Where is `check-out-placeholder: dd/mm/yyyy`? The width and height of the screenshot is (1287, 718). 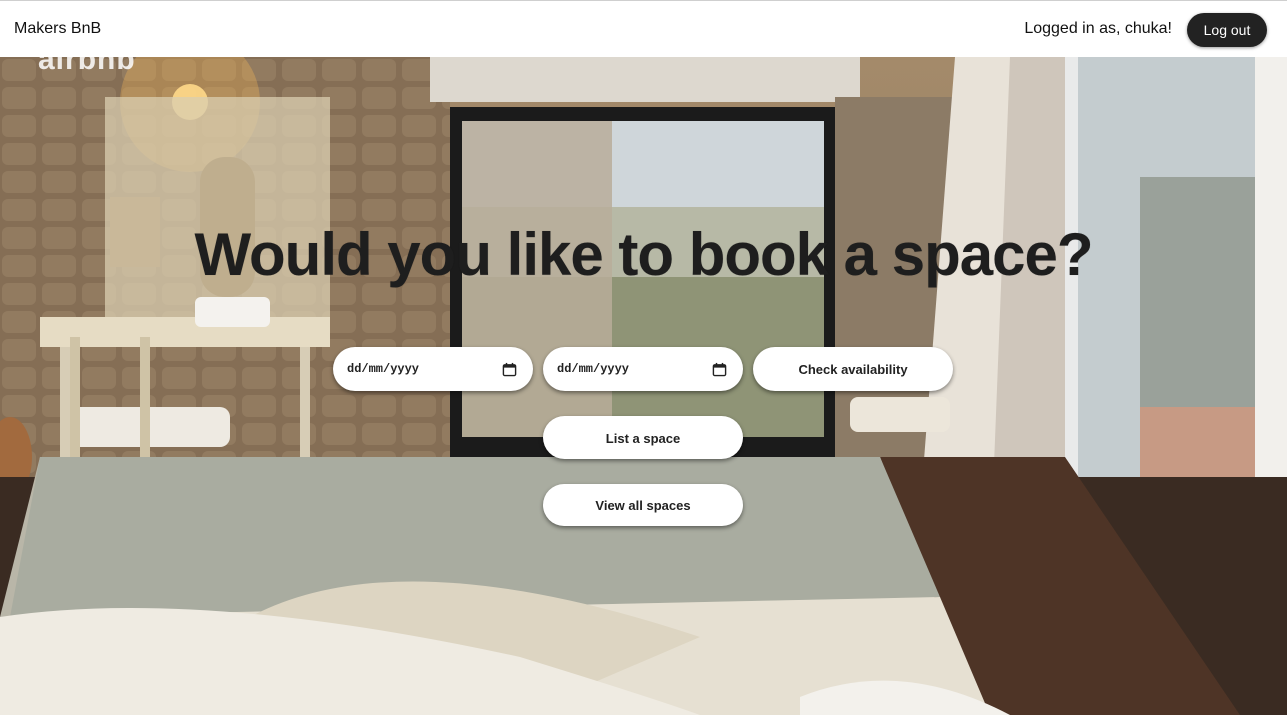 check-out-placeholder: dd/mm/yyyy is located at coordinates (593, 369).